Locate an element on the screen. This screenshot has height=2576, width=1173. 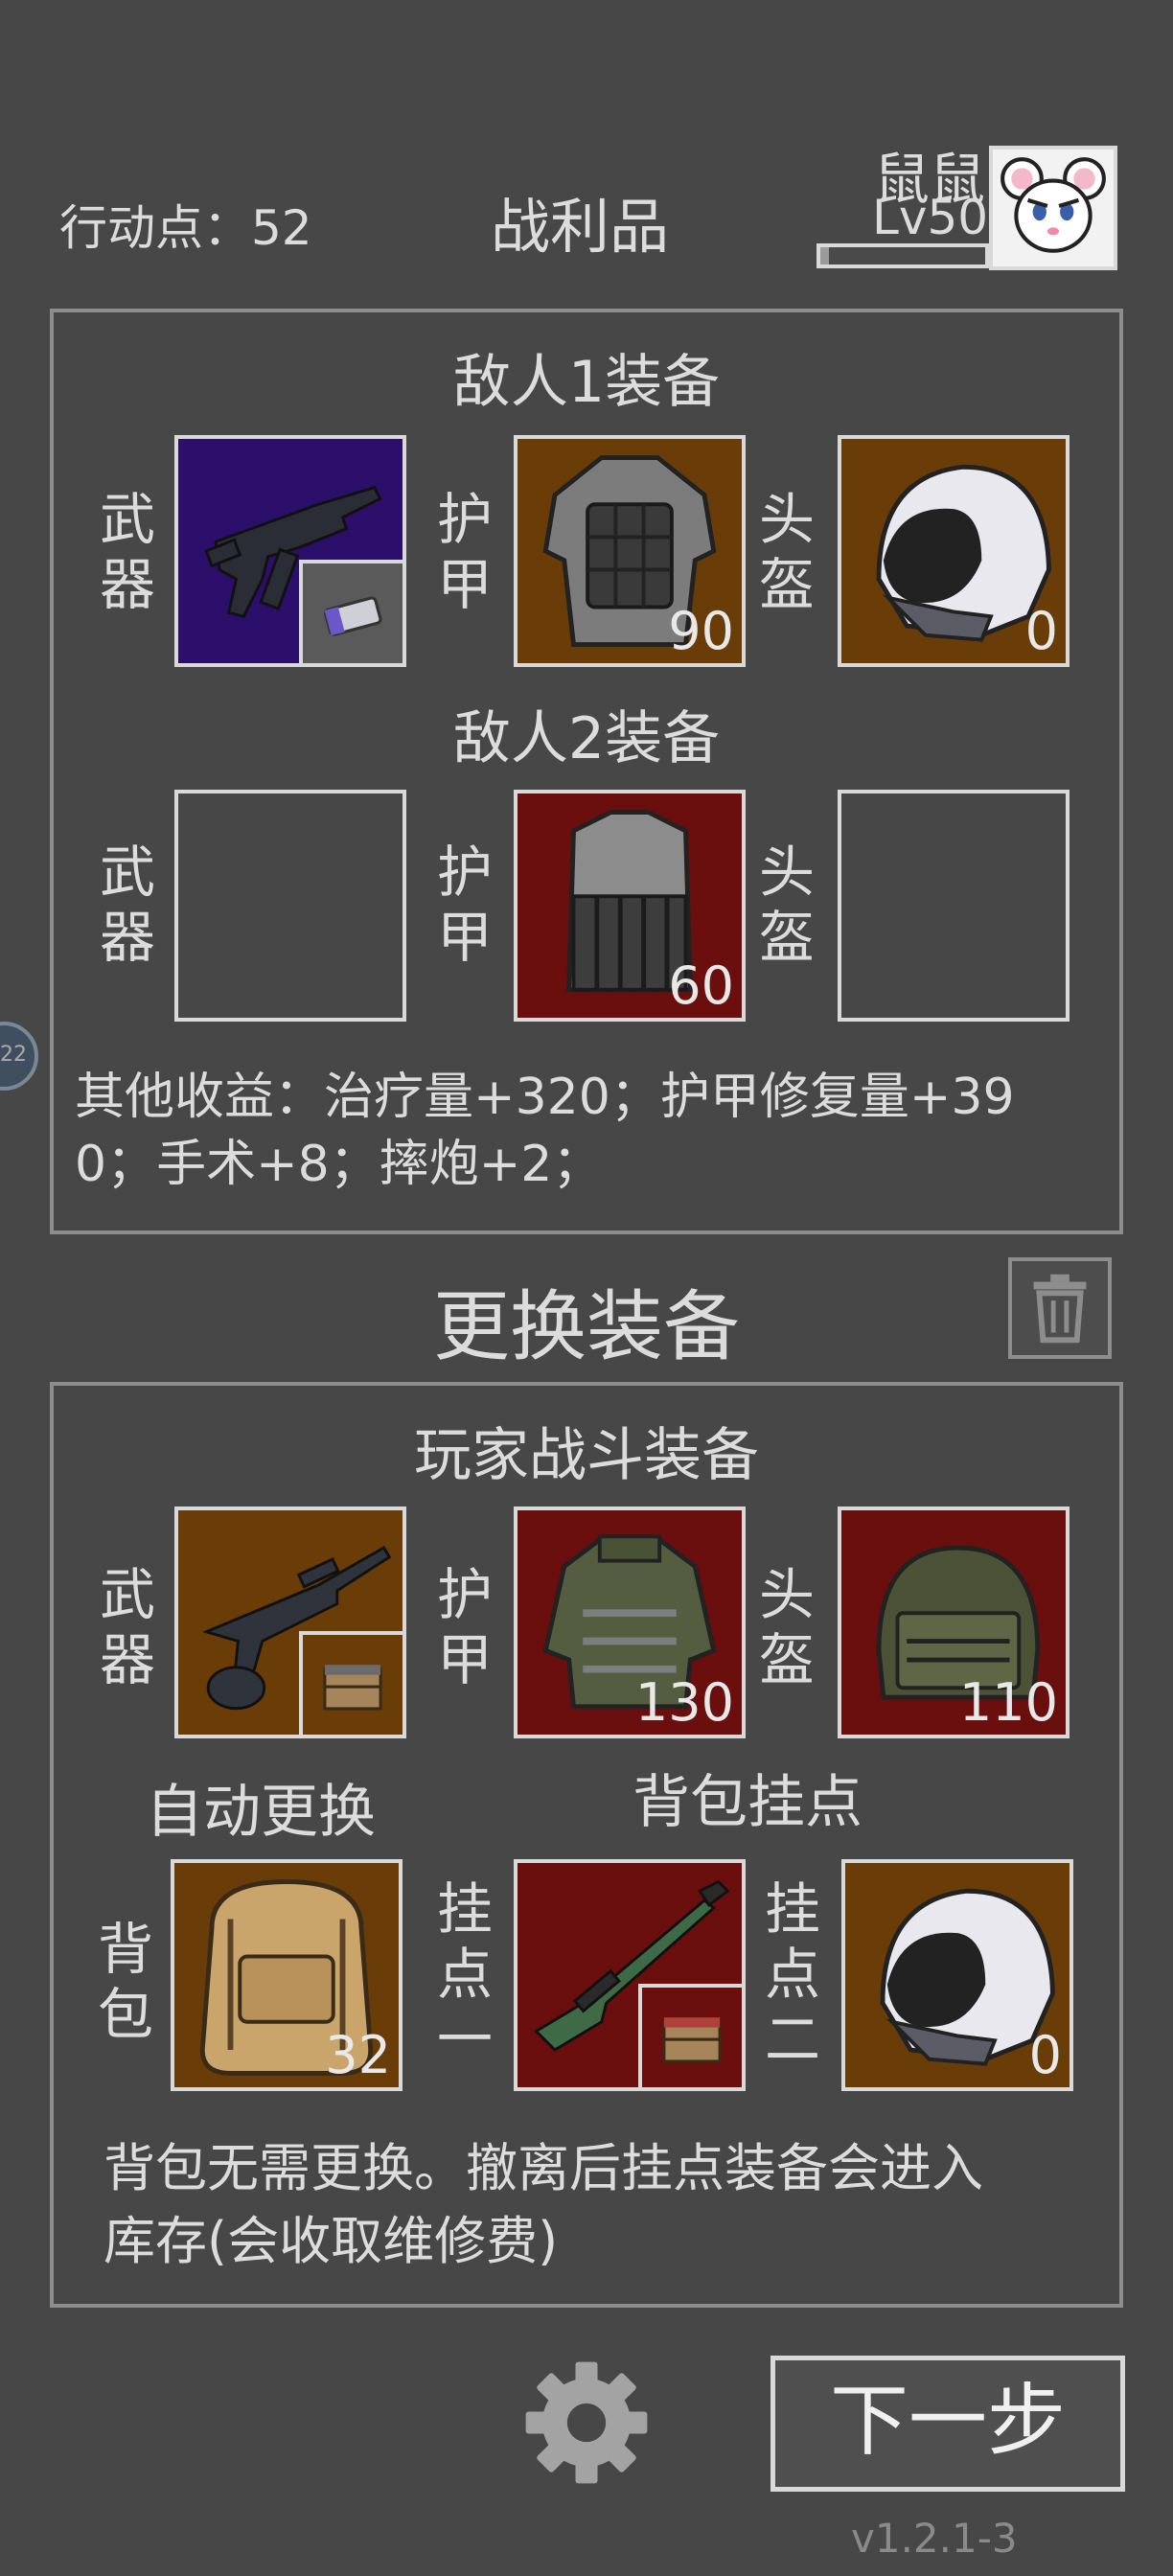
enemy1-helmet-durability: 0 is located at coordinates (1041, 631).